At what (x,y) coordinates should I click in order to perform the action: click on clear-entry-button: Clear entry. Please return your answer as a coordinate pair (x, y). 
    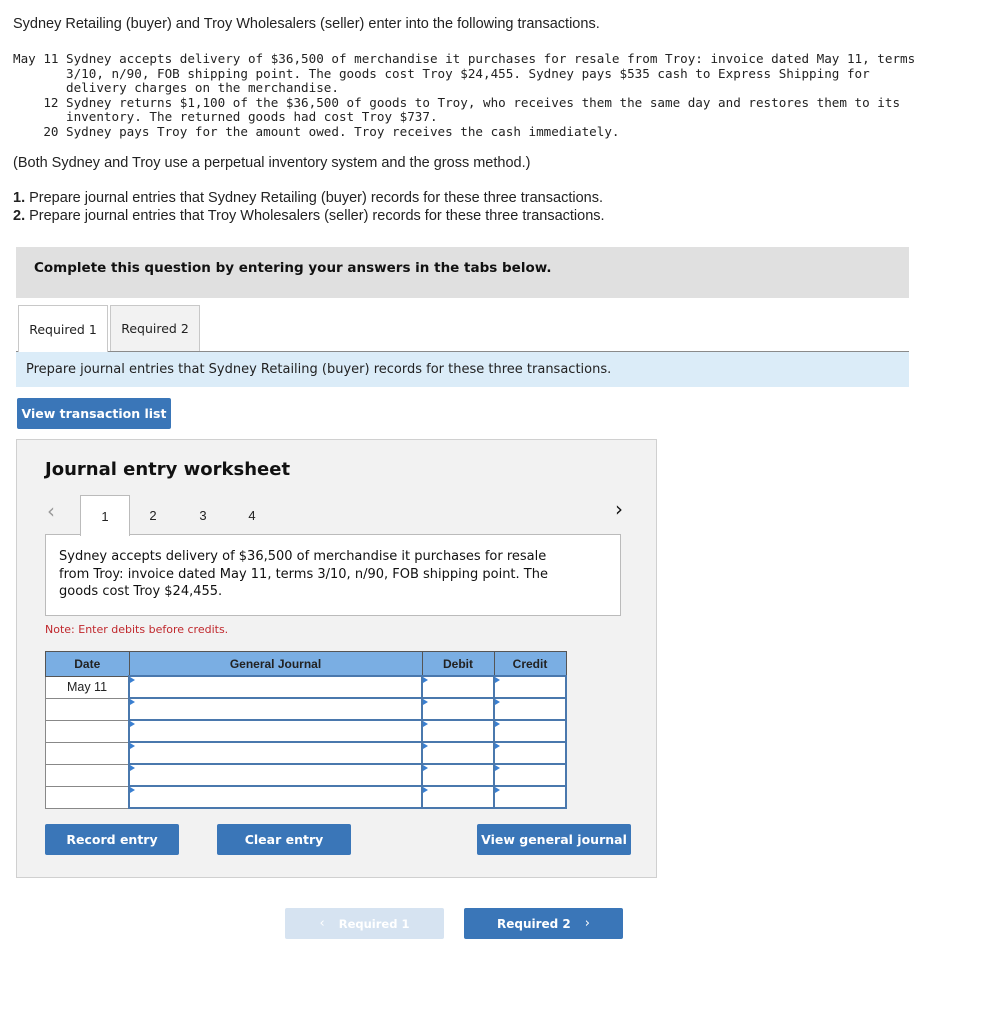
    Looking at the image, I should click on (284, 839).